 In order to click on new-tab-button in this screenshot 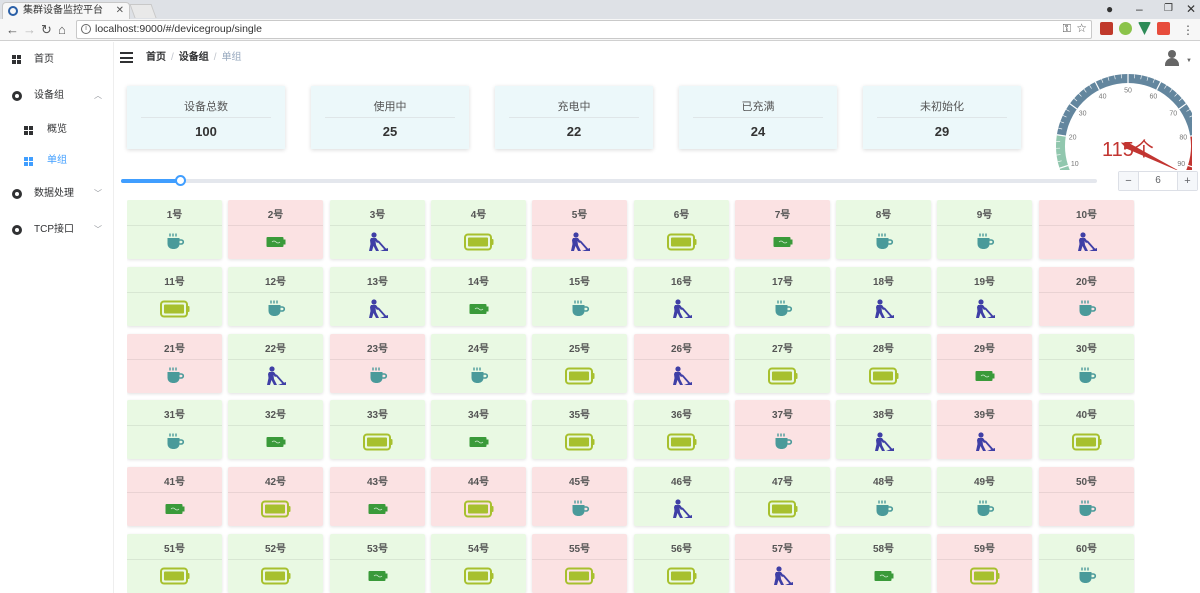, I will do `click(143, 11)`.